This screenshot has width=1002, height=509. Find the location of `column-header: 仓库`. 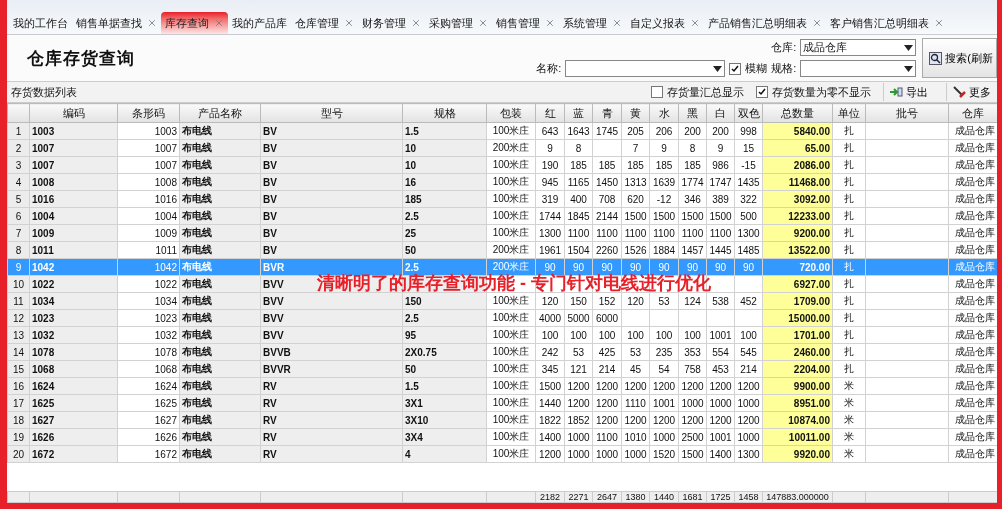

column-header: 仓库 is located at coordinates (972, 113).